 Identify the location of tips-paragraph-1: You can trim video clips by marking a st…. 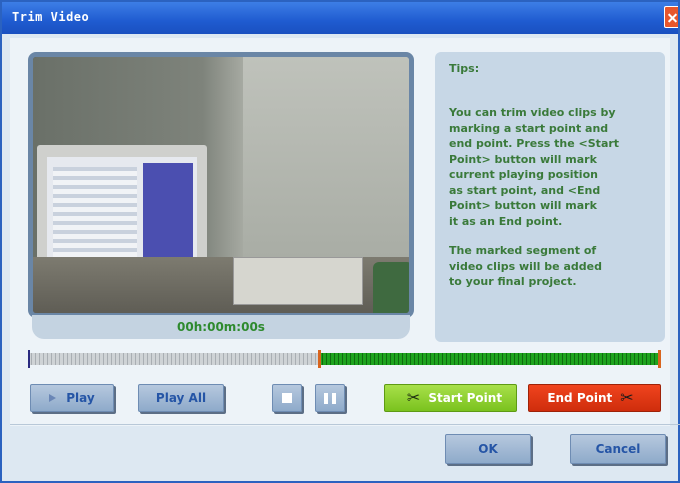
(534, 167).